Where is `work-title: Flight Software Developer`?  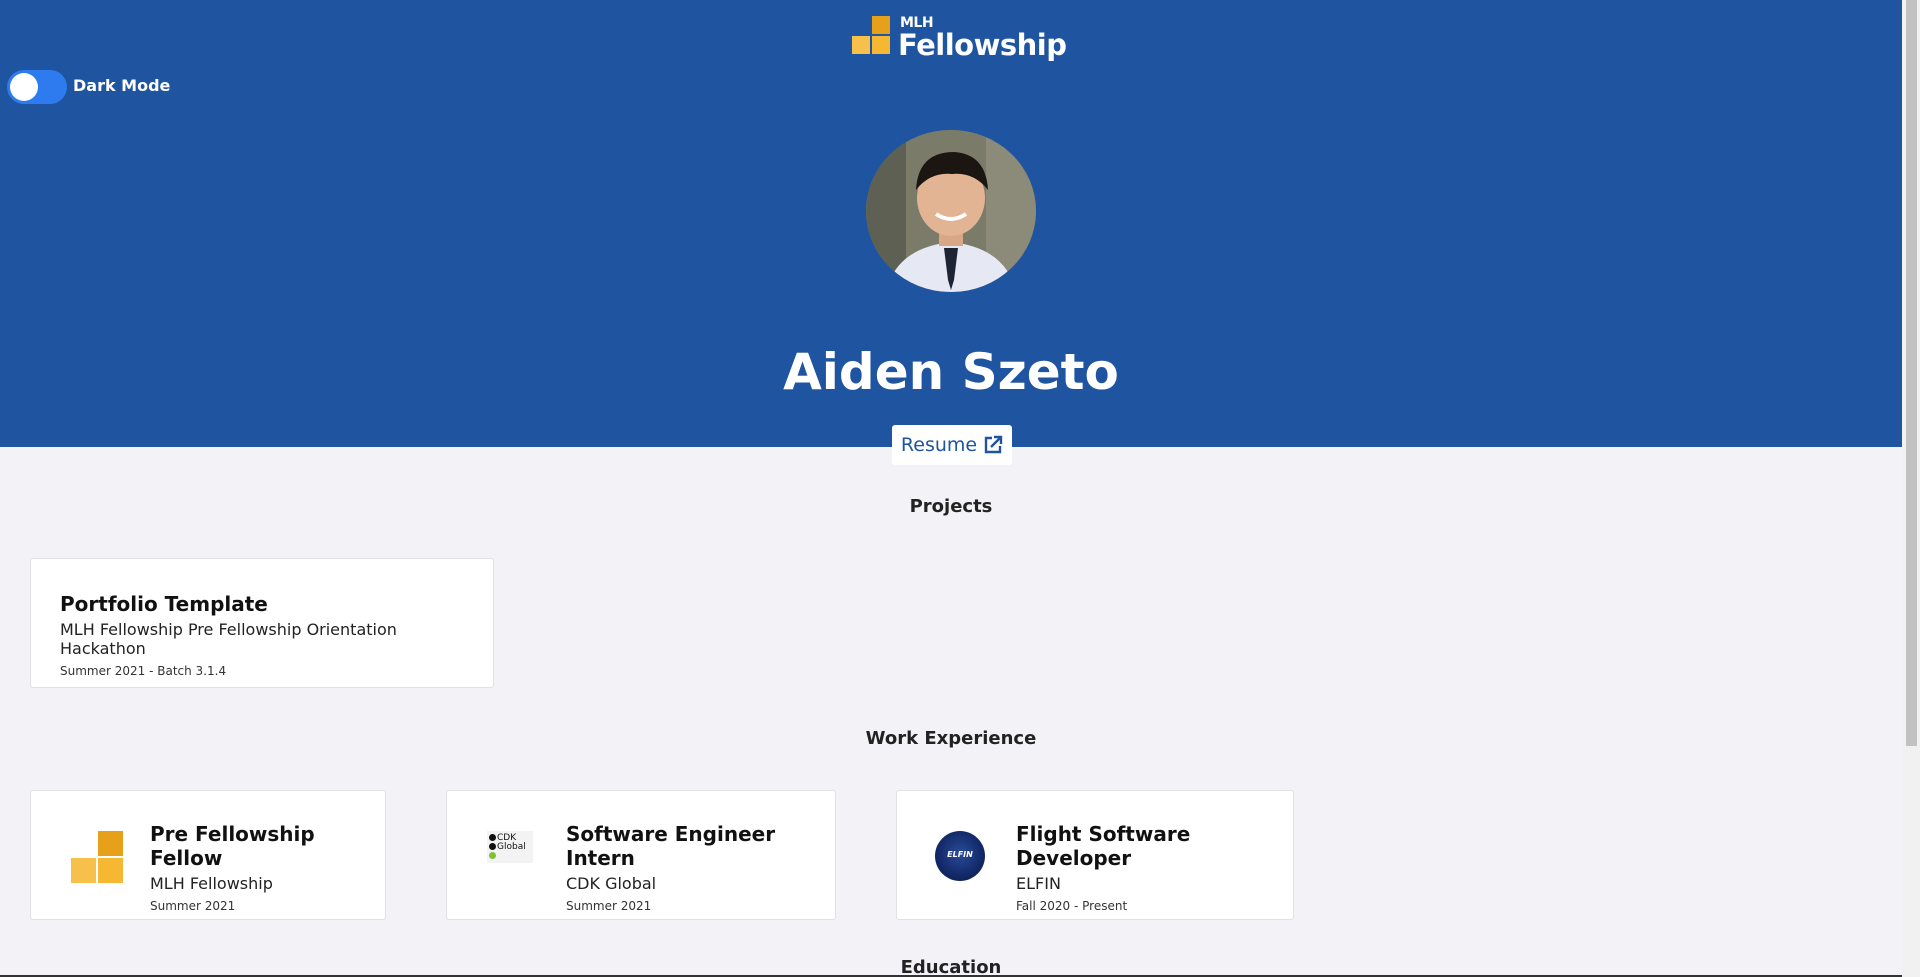 work-title: Flight Software Developer is located at coordinates (1103, 846).